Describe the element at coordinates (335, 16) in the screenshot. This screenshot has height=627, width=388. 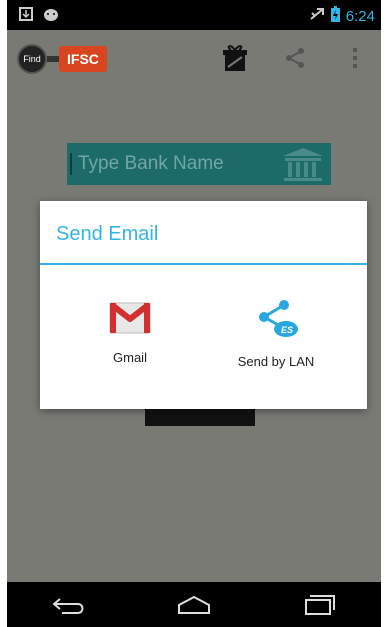
I see `battery-icon` at that location.